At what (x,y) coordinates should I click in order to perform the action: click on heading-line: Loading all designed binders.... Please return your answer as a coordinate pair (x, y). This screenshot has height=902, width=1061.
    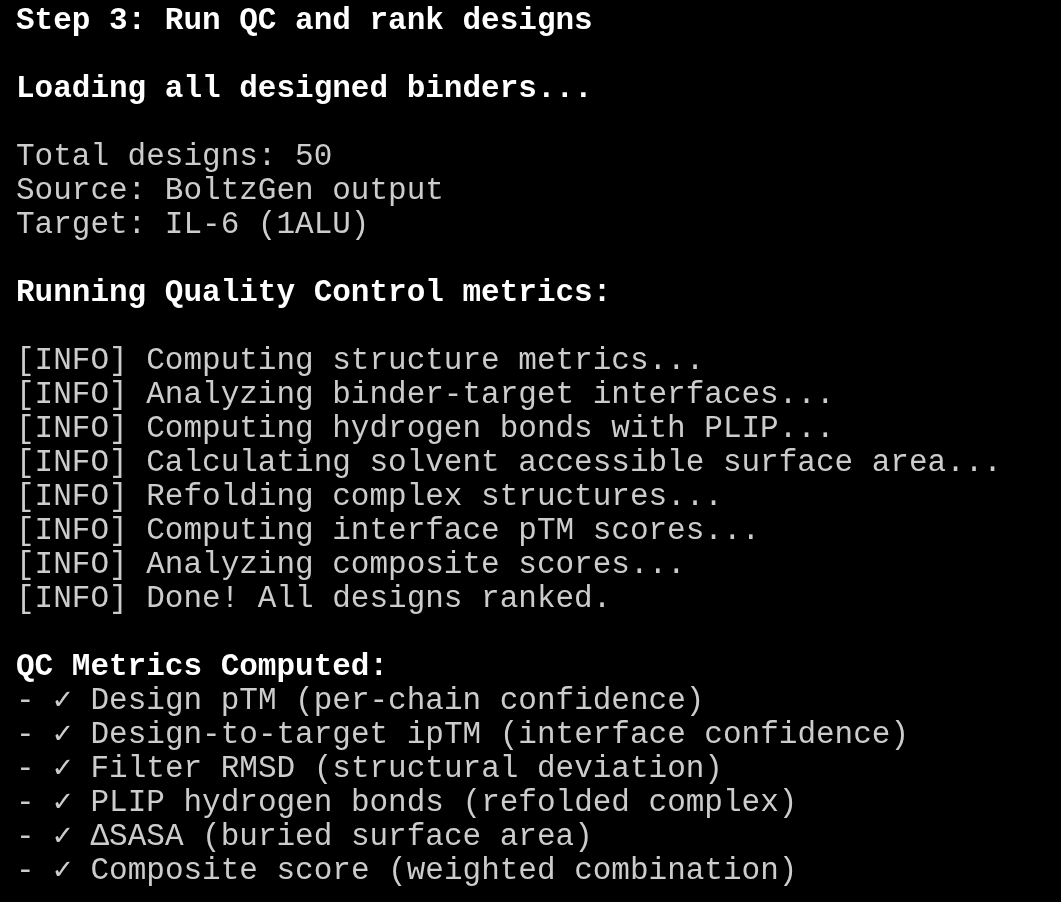
    Looking at the image, I should click on (304, 89).